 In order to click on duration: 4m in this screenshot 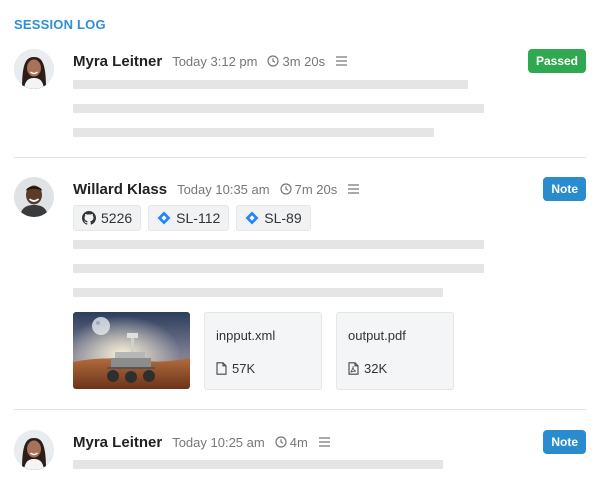, I will do `click(291, 442)`.